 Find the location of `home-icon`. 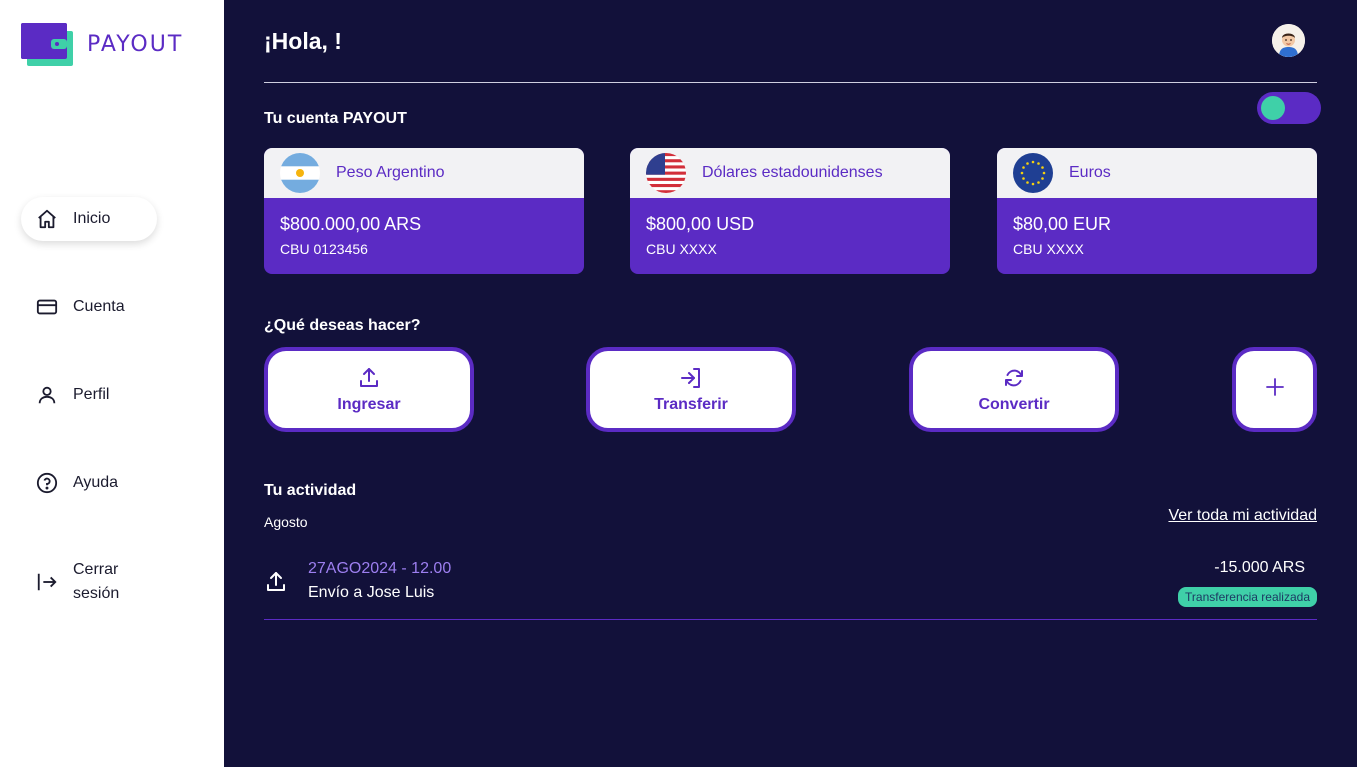

home-icon is located at coordinates (47, 219).